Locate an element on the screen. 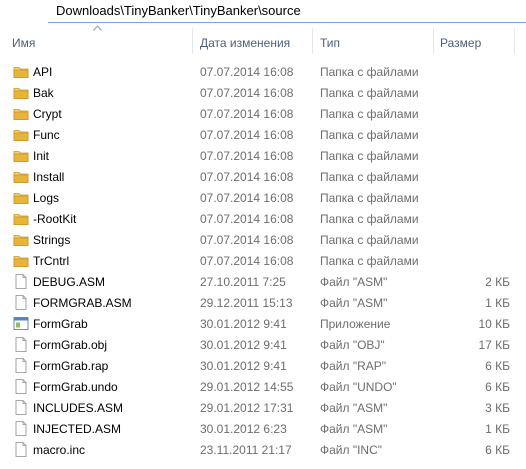  file-row: Strings 07.07.2014 16:08 Папка с файлами is located at coordinates (263, 239).